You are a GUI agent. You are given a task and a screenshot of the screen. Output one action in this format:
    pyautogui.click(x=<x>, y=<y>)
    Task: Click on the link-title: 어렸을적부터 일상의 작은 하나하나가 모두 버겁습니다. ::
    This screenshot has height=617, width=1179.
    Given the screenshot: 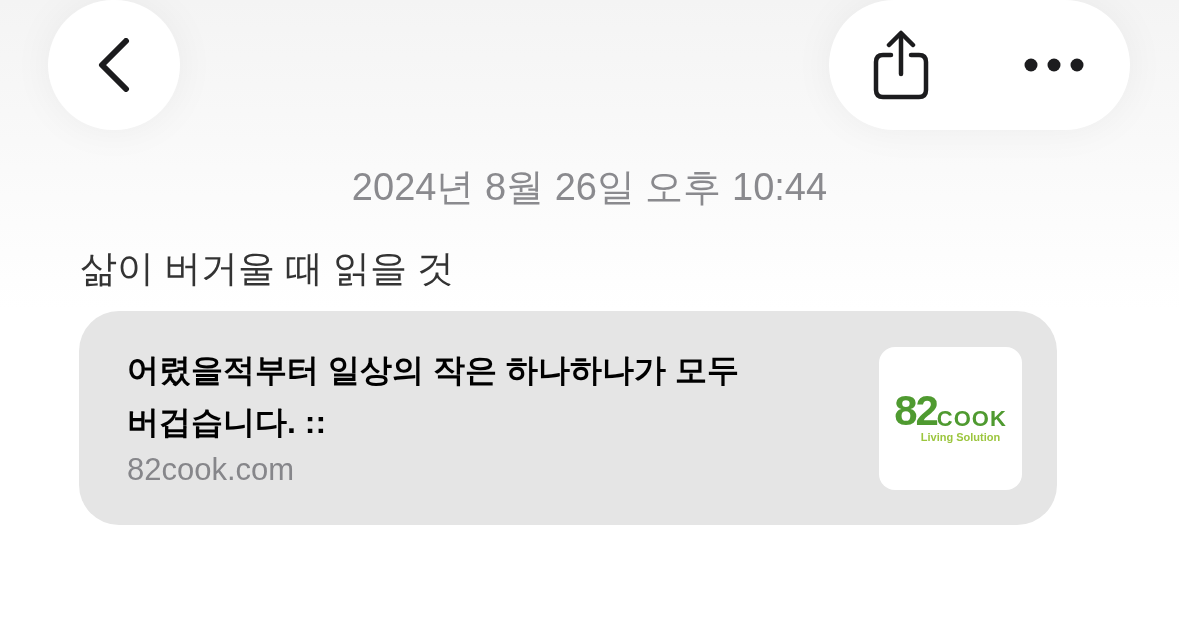 What is the action you would take?
    pyautogui.click(x=433, y=396)
    